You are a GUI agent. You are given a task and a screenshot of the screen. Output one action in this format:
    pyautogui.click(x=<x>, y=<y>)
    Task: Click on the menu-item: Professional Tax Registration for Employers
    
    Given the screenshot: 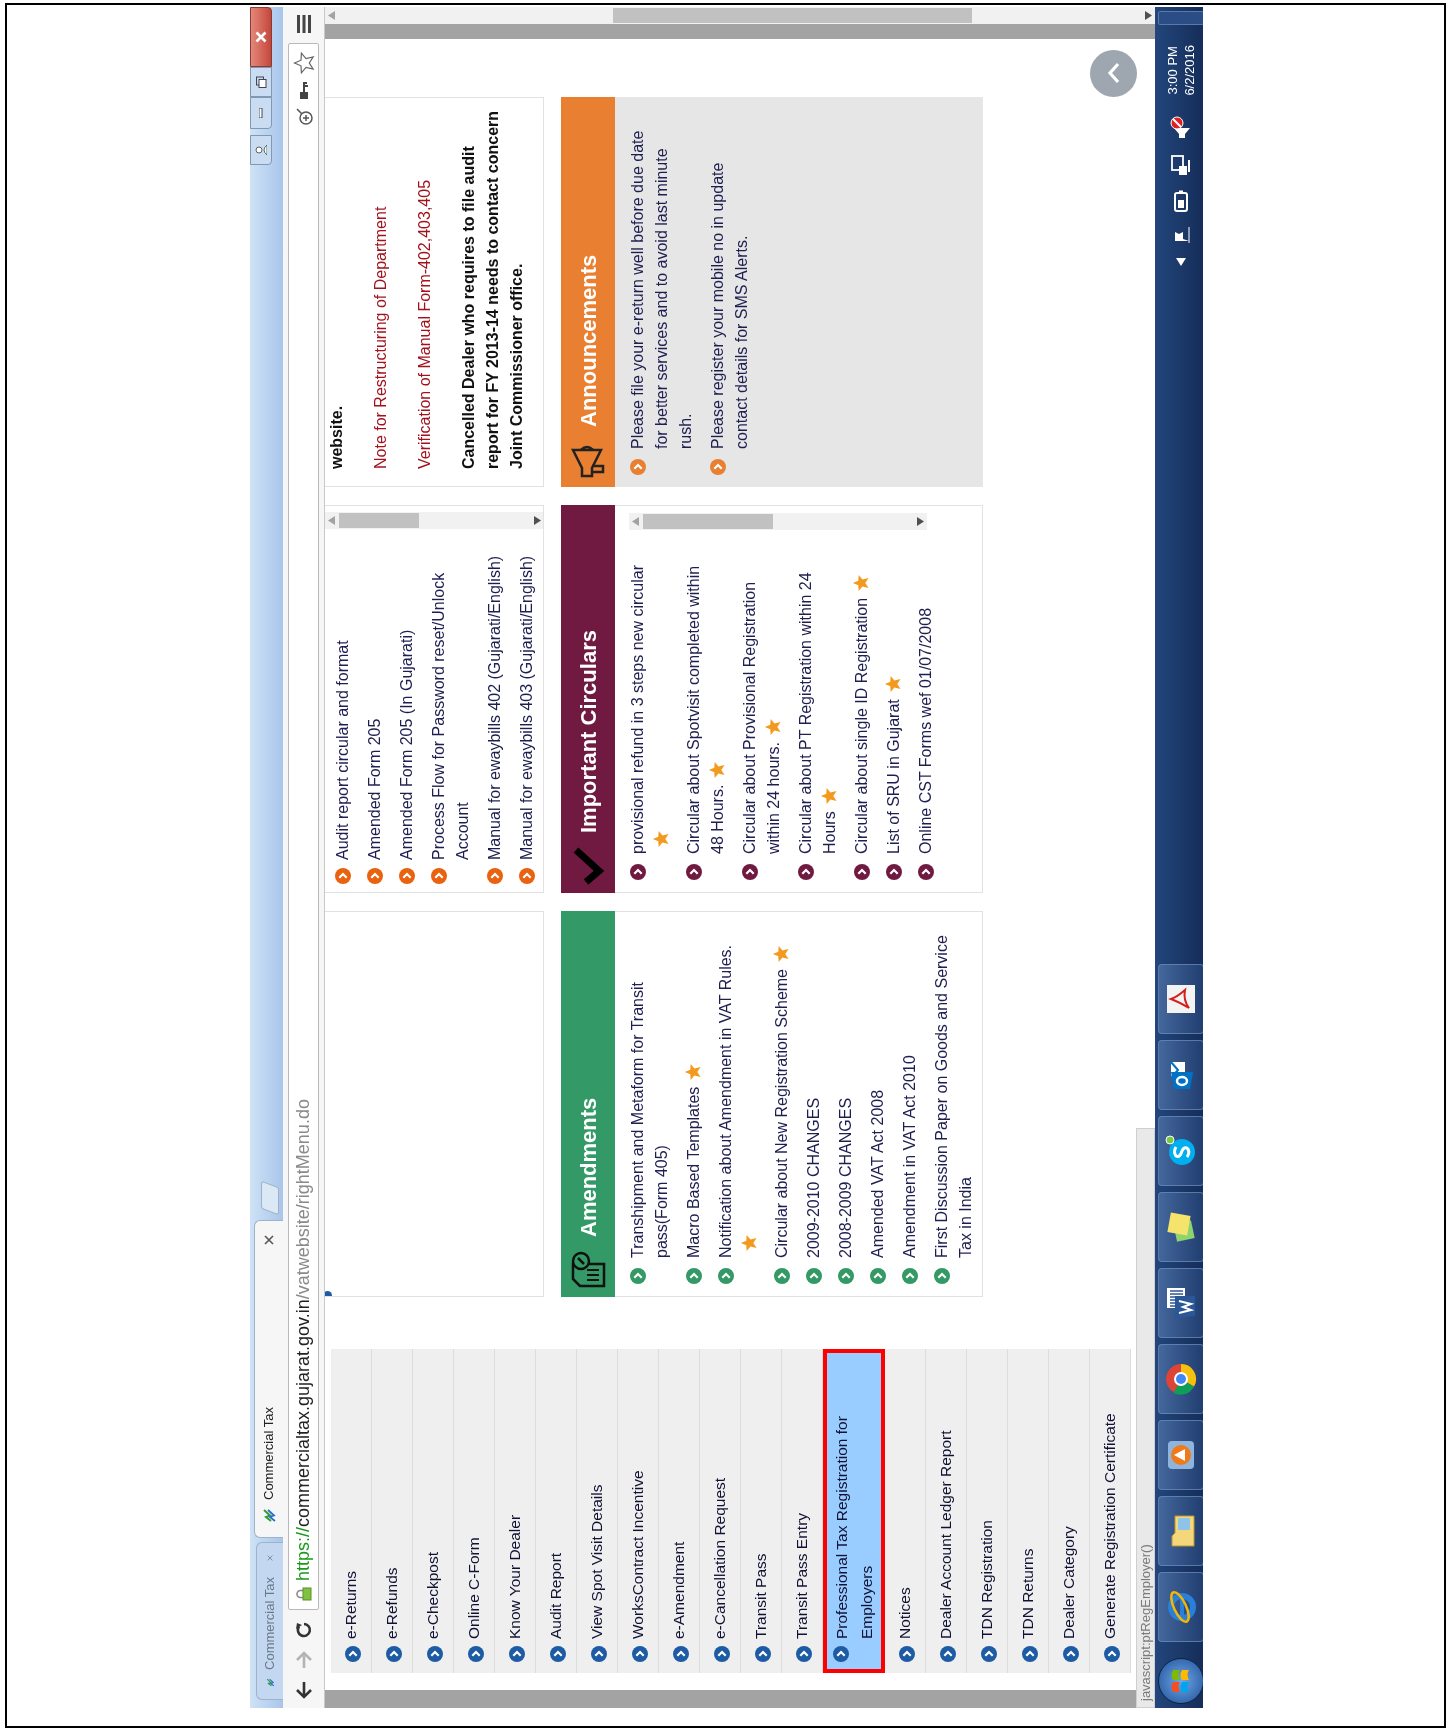 What is the action you would take?
    pyautogui.click(x=854, y=1511)
    